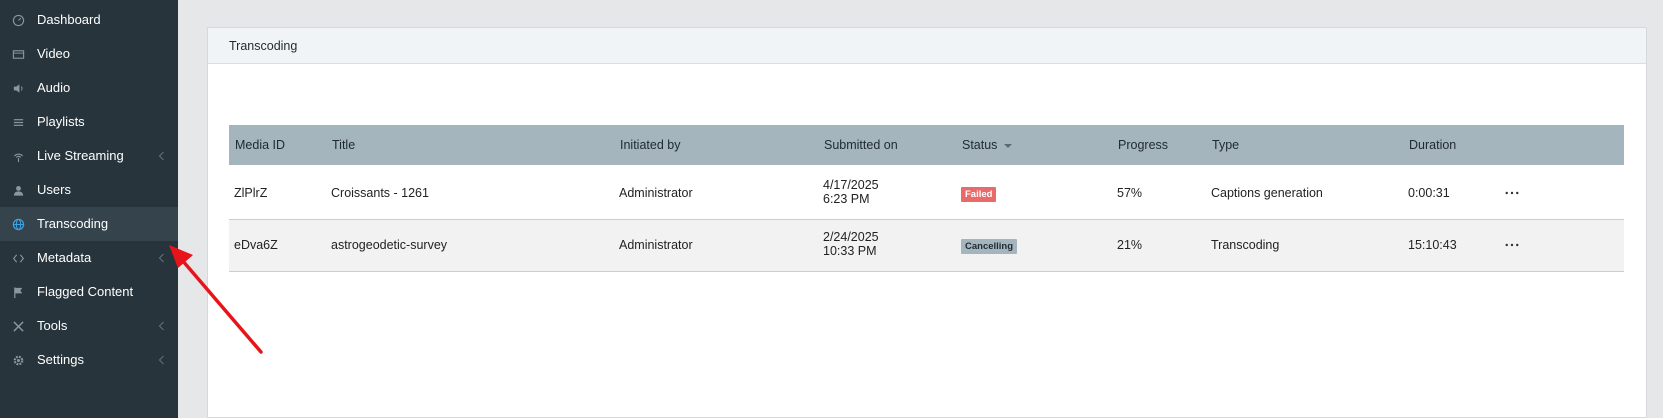 This screenshot has height=418, width=1663. Describe the element at coordinates (989, 246) in the screenshot. I see `status-badge: Cancelling` at that location.